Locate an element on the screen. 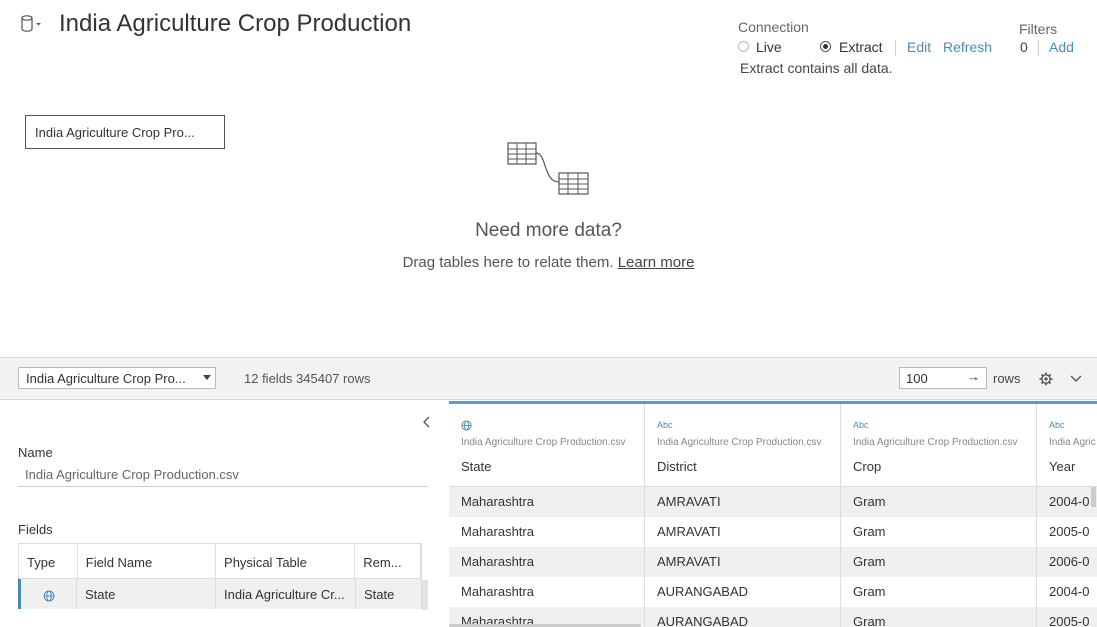 The image size is (1097, 627). drag-hint-text: Drag tables here to relate them. is located at coordinates (508, 262).